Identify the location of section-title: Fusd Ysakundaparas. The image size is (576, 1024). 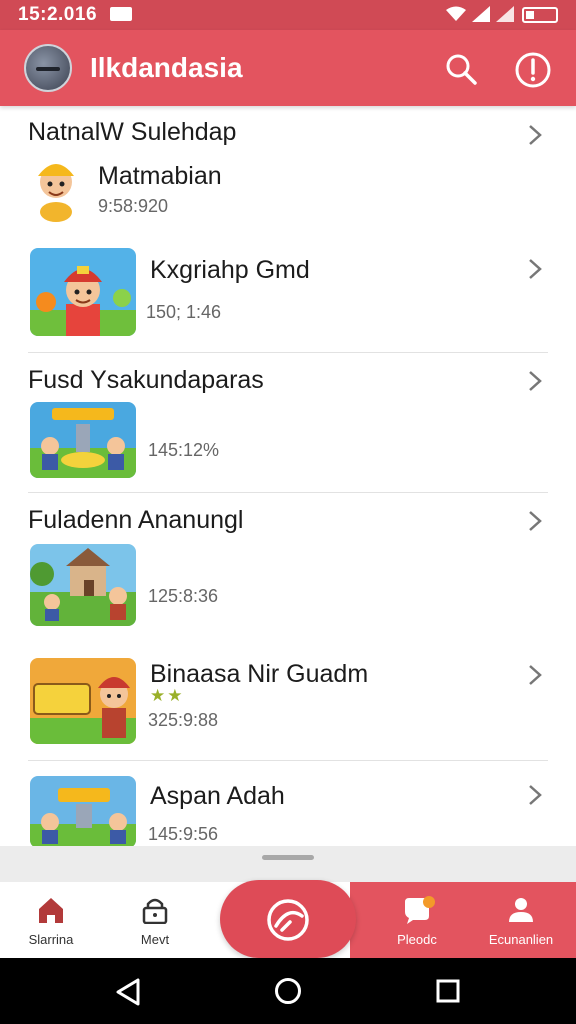
(146, 380).